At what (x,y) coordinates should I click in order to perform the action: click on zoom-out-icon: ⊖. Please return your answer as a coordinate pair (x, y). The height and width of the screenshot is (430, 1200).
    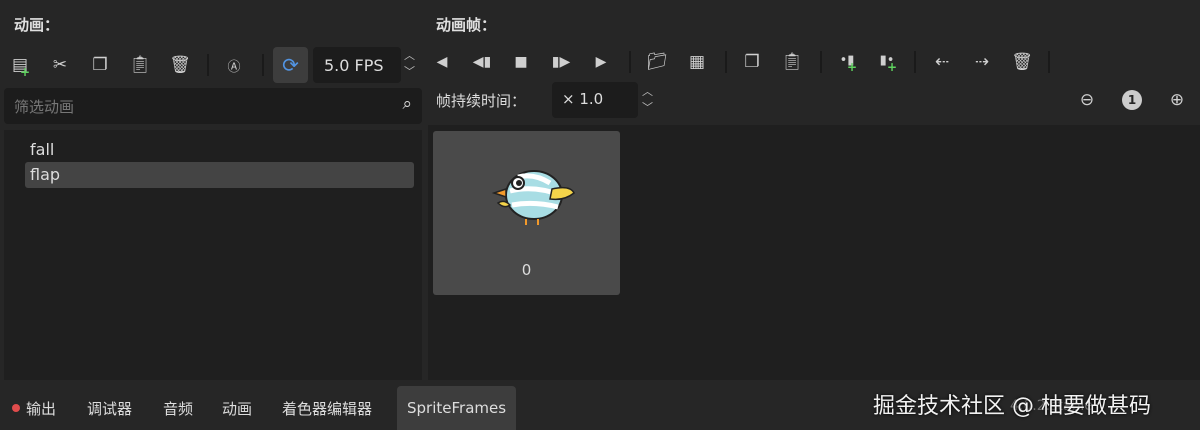
    Looking at the image, I should click on (1087, 100).